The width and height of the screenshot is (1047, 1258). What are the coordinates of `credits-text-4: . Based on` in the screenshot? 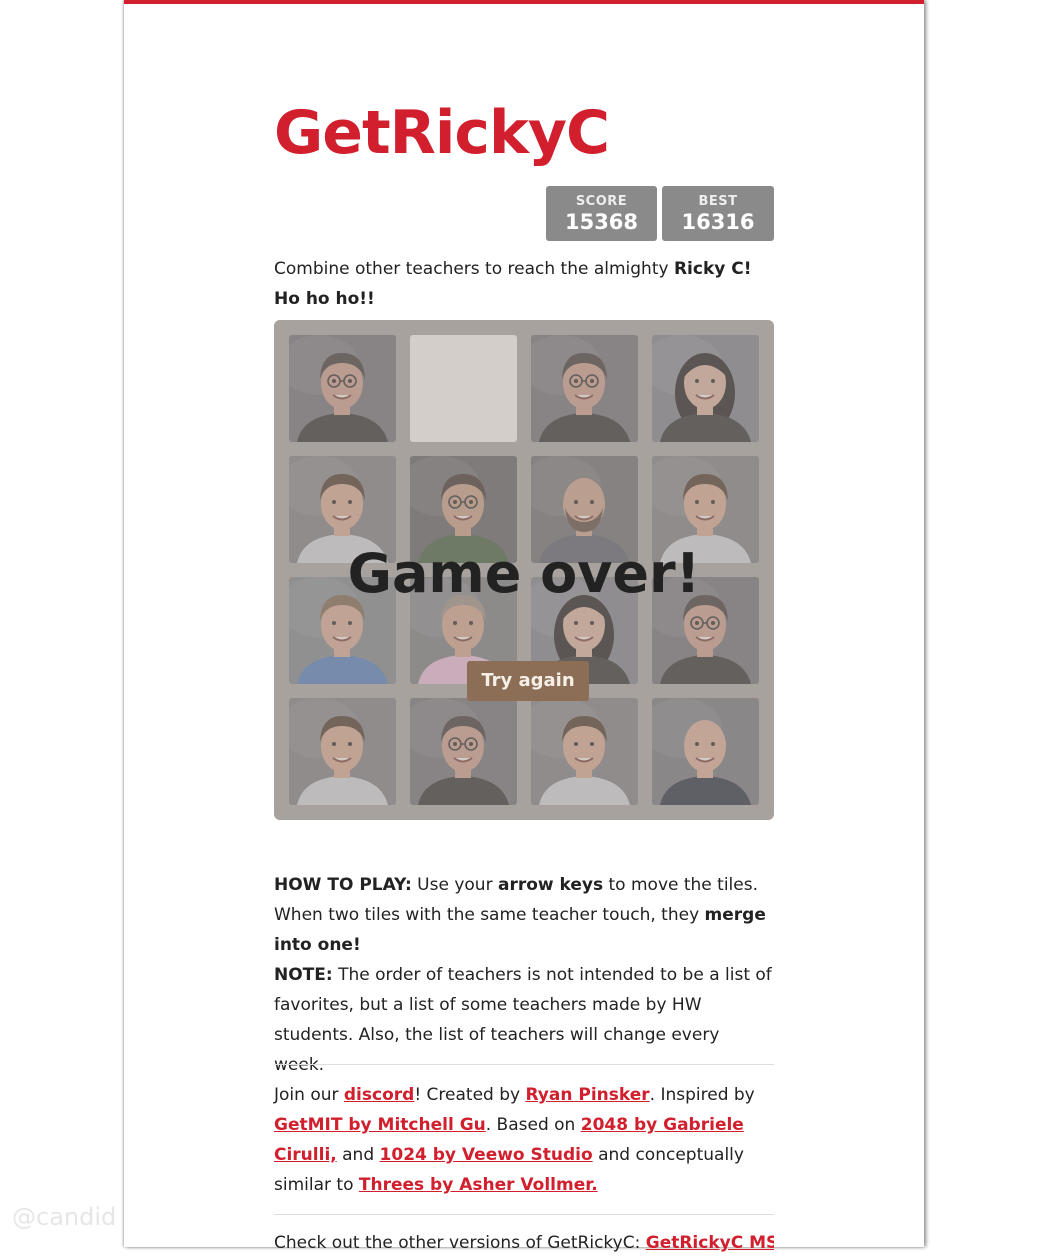 It's located at (533, 1125).